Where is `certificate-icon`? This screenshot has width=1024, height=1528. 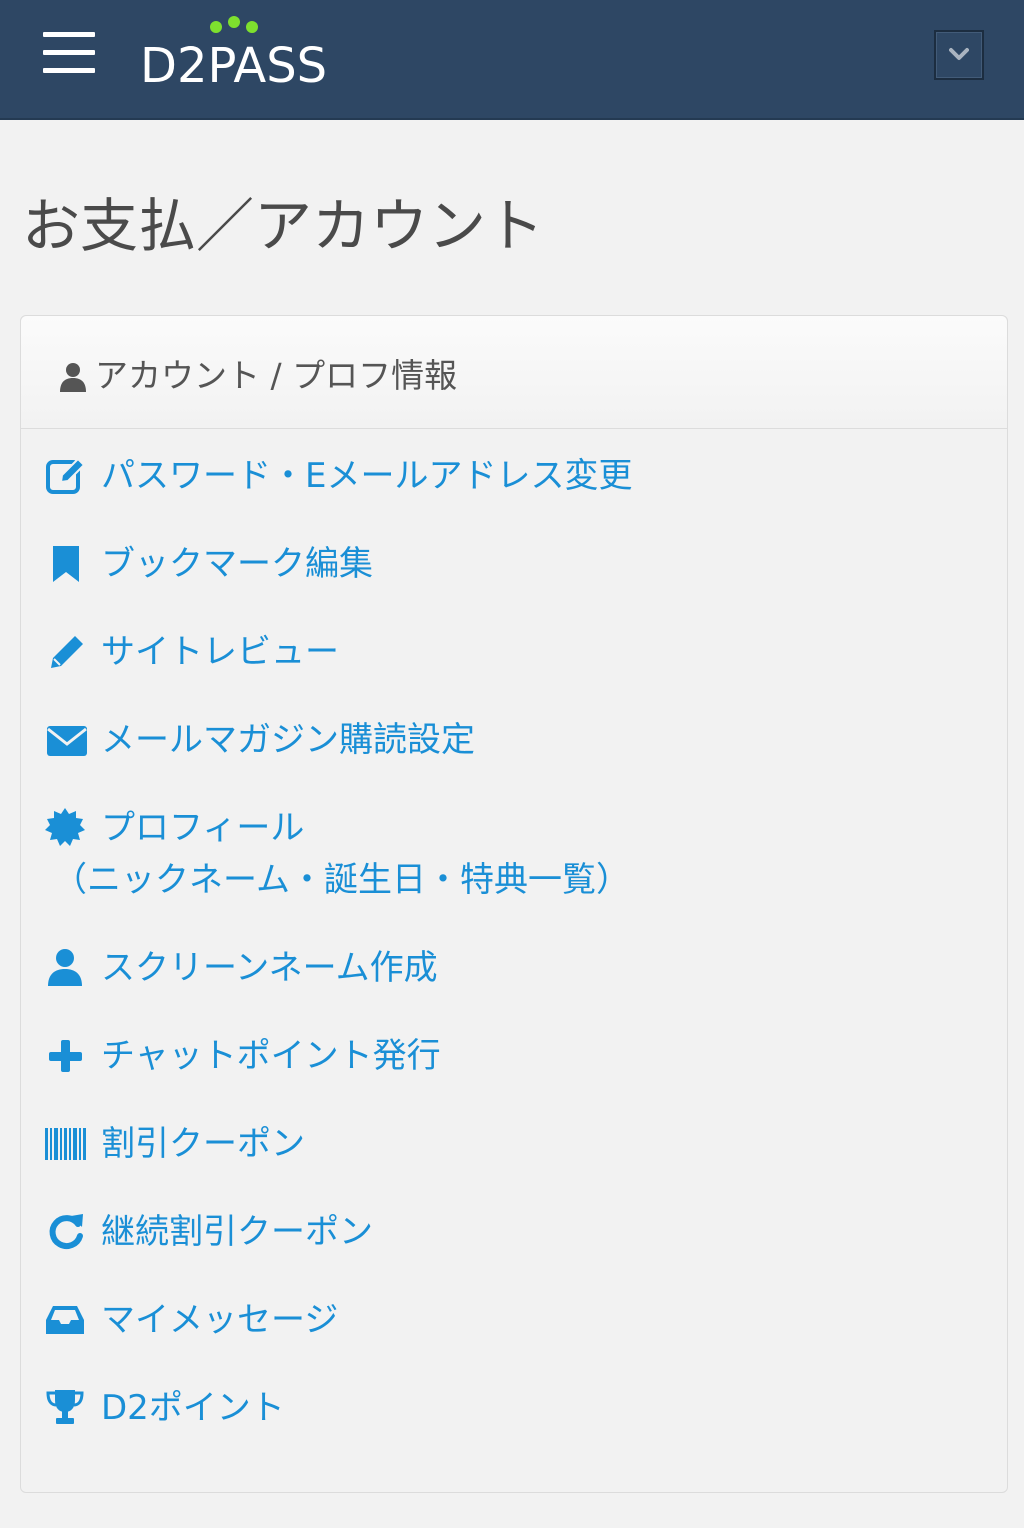
certificate-icon is located at coordinates (65, 827).